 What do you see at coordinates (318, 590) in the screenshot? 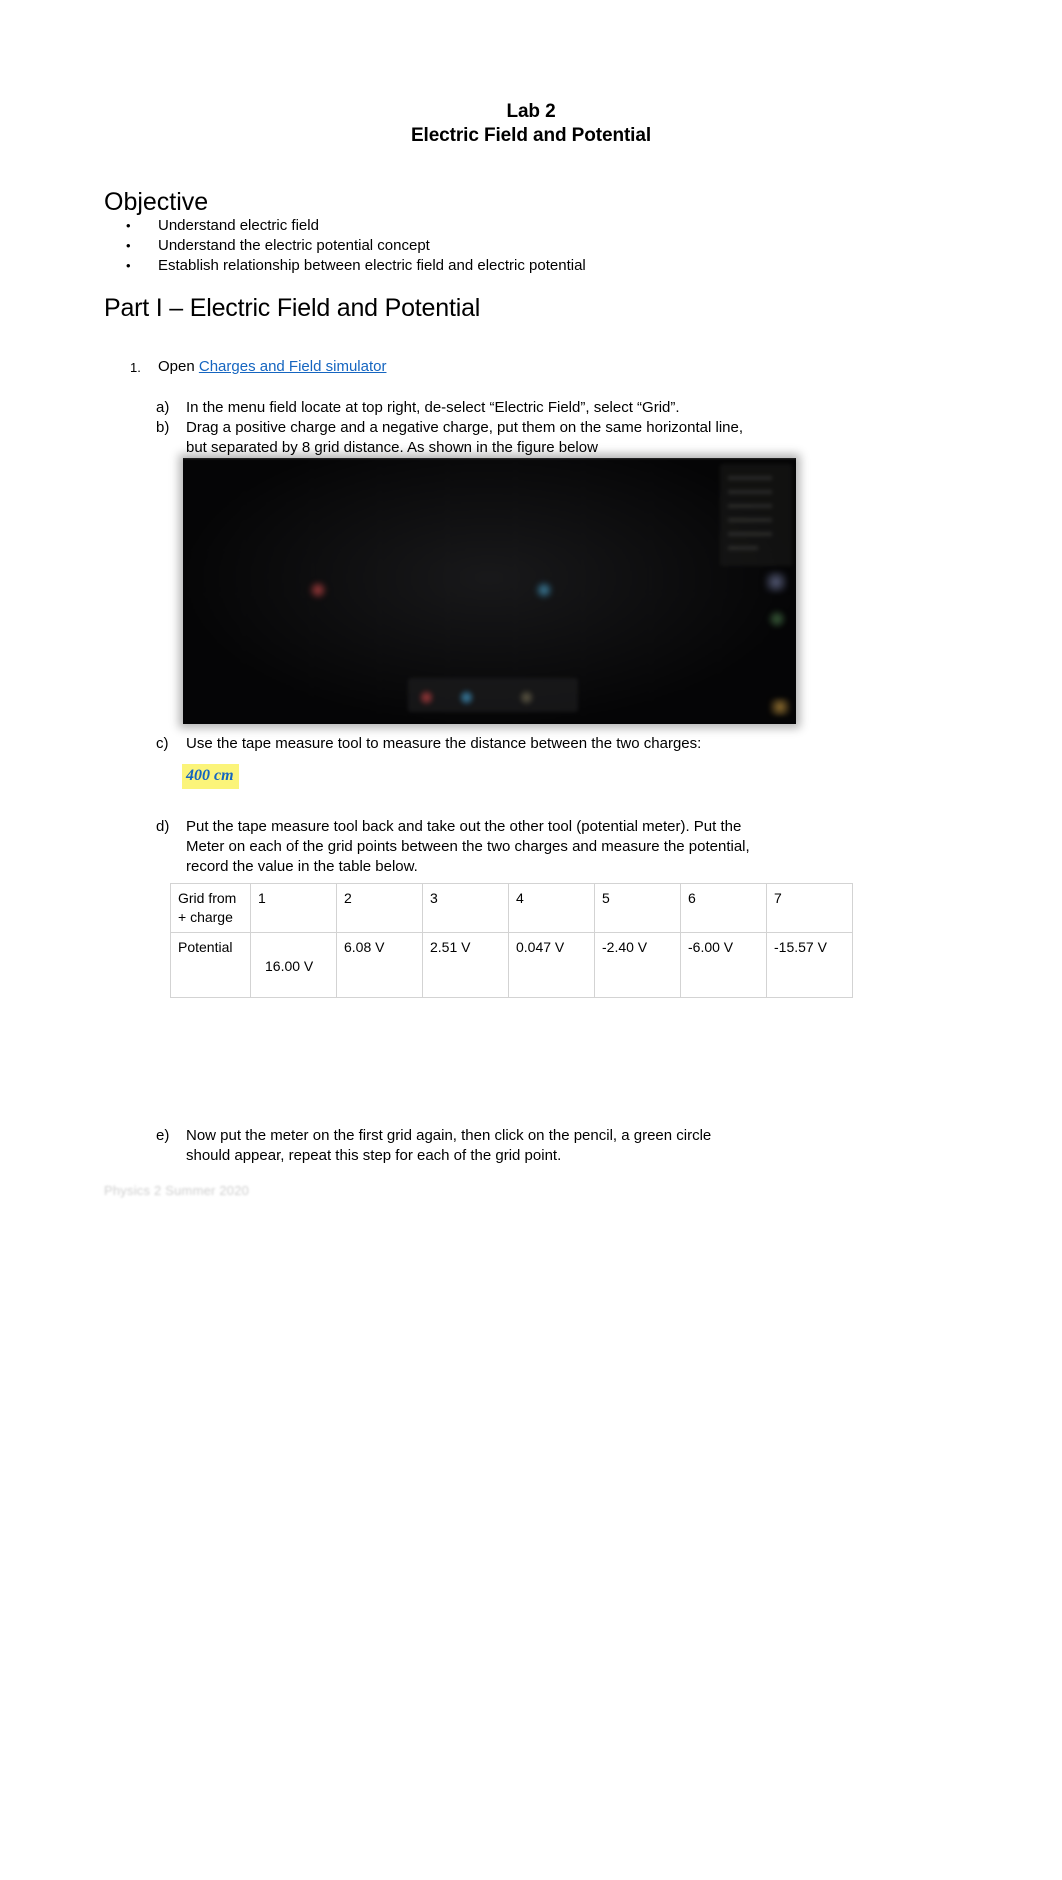
I see `positive-charge-icon` at bounding box center [318, 590].